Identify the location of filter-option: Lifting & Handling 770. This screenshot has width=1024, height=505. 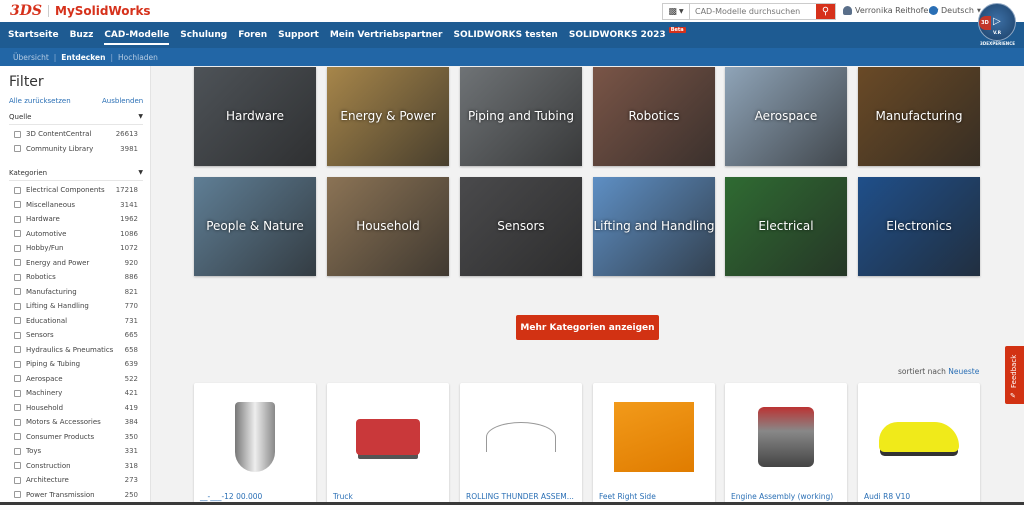
(76, 306).